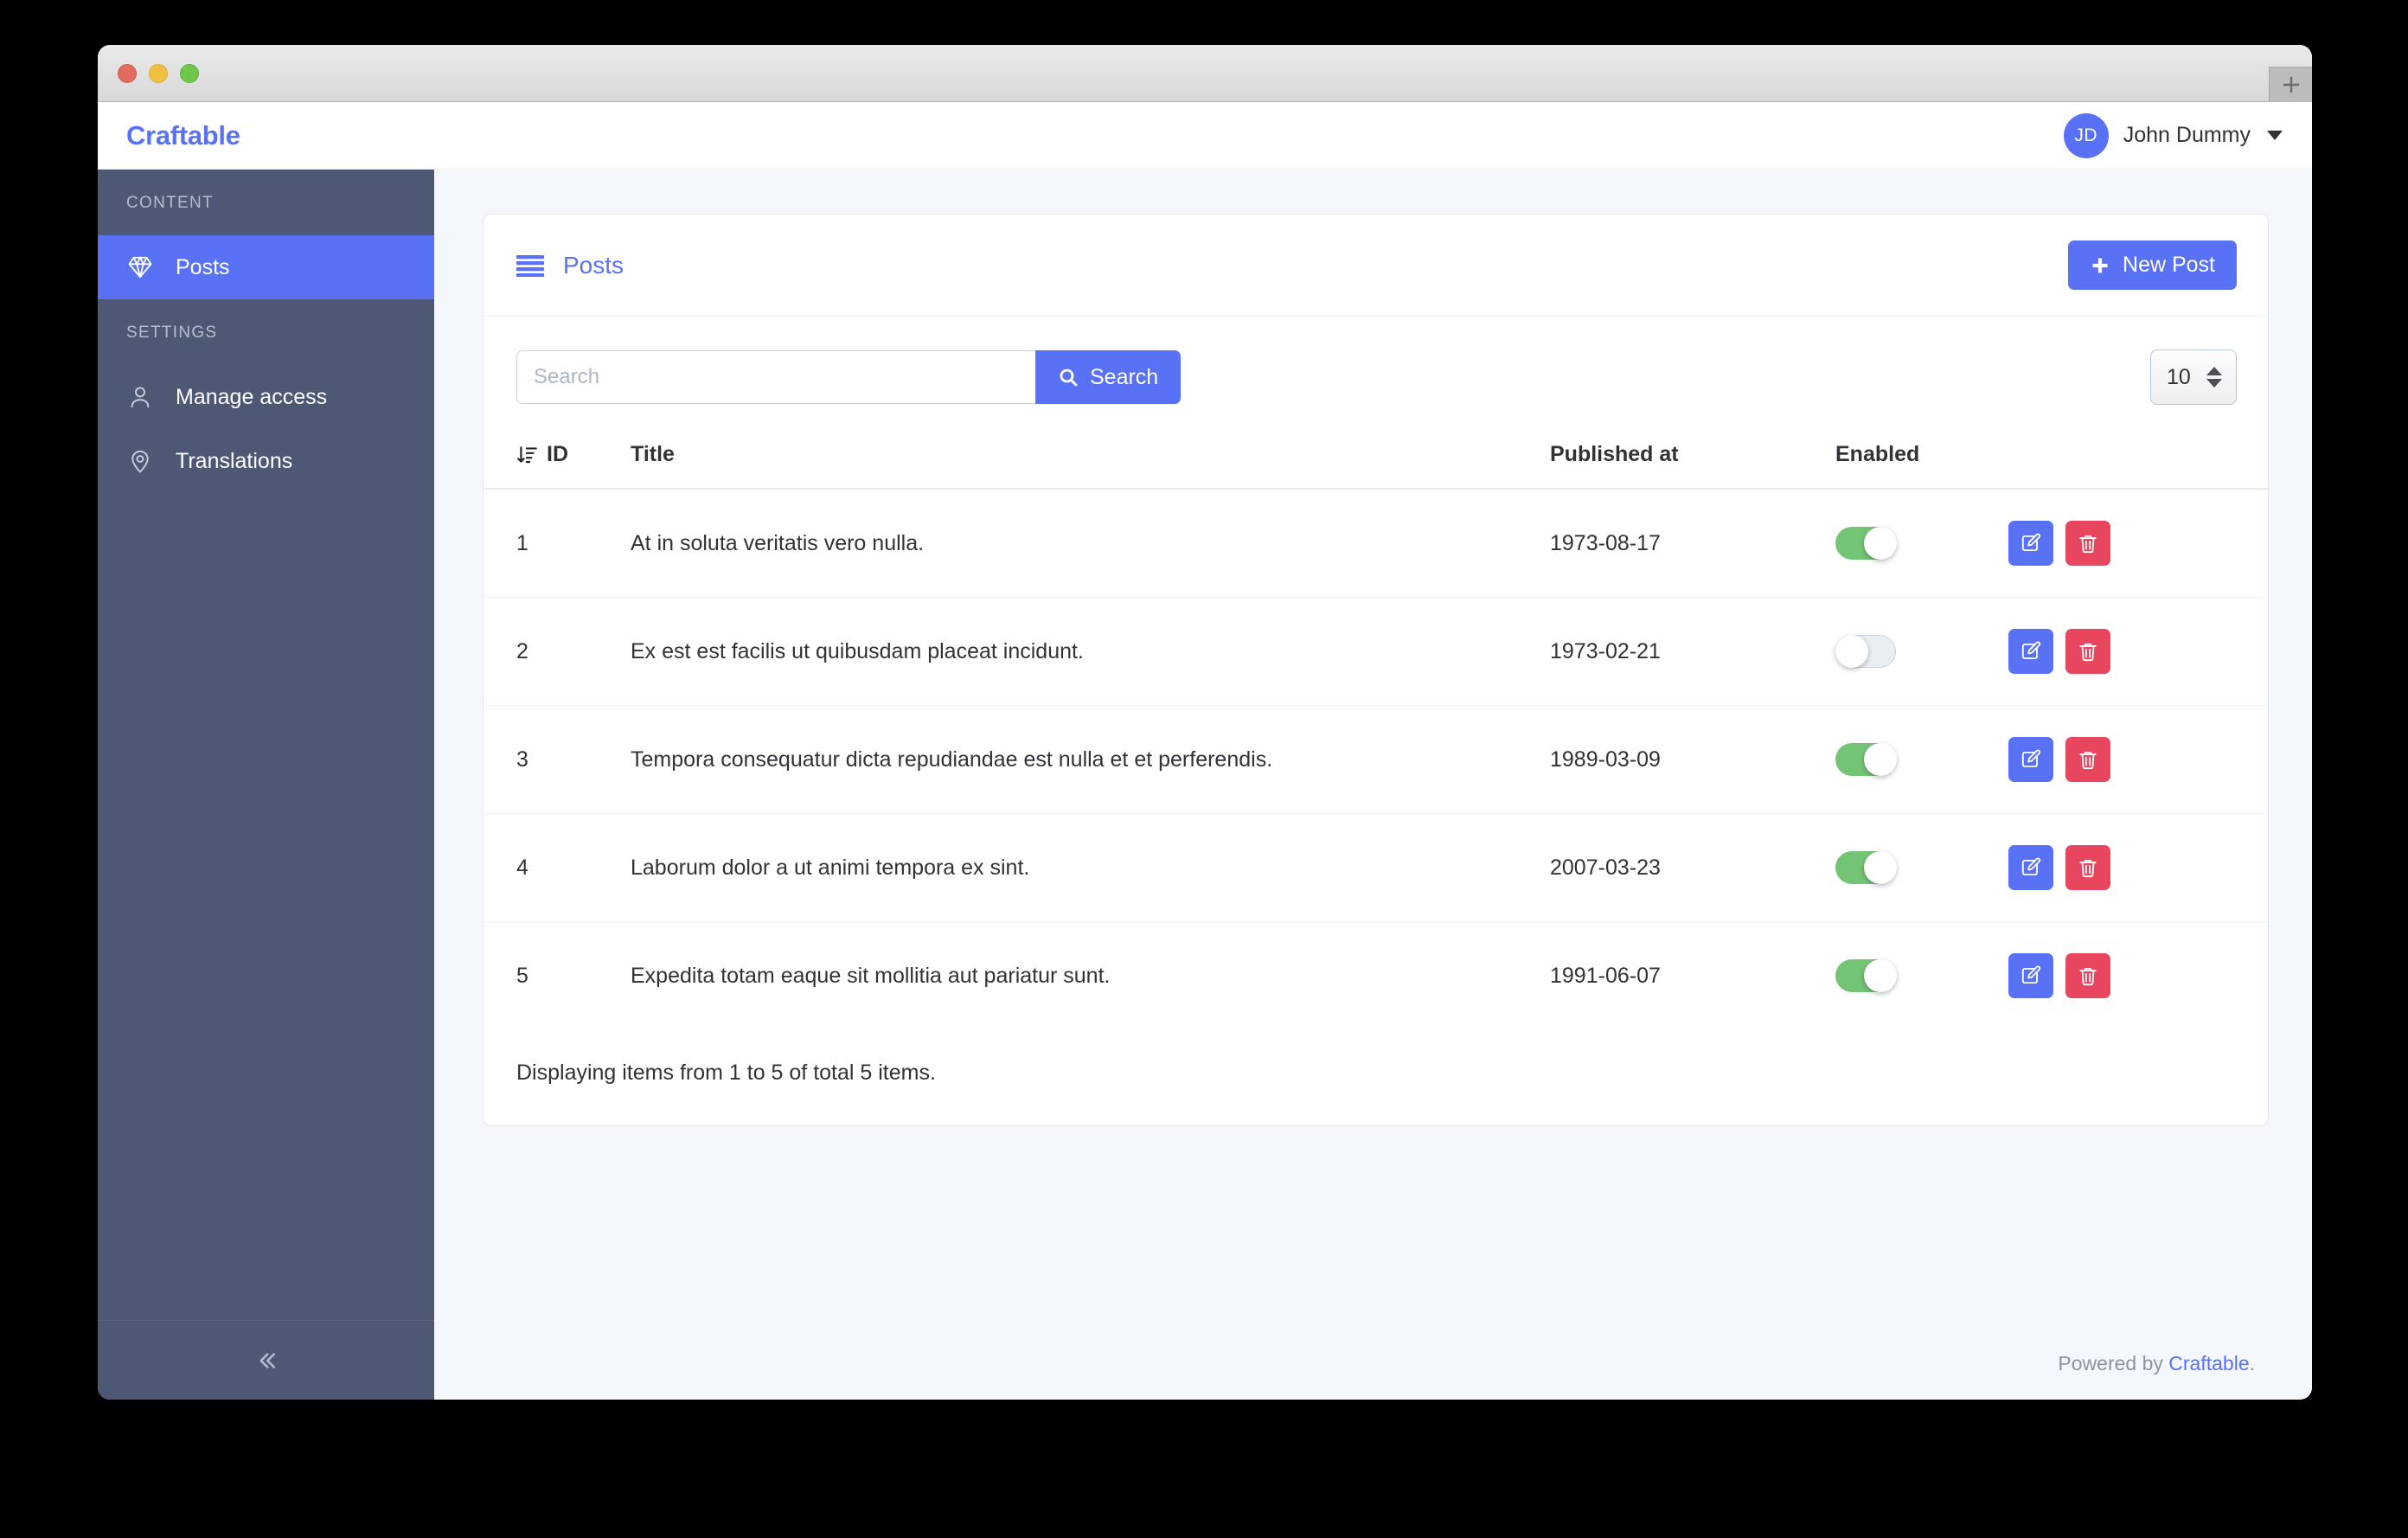 The height and width of the screenshot is (1538, 2408). Describe the element at coordinates (593, 265) in the screenshot. I see `page-title: Posts` at that location.